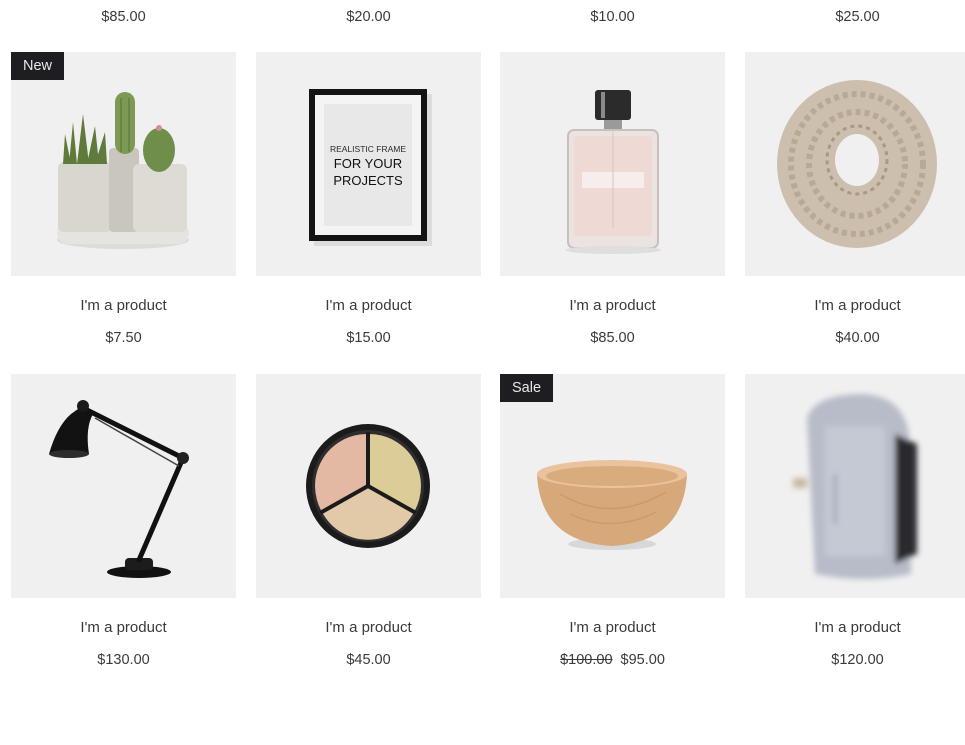 Image resolution: width=965 pixels, height=745 pixels. I want to click on product-price: $100.00 $95.00, so click(612, 660).